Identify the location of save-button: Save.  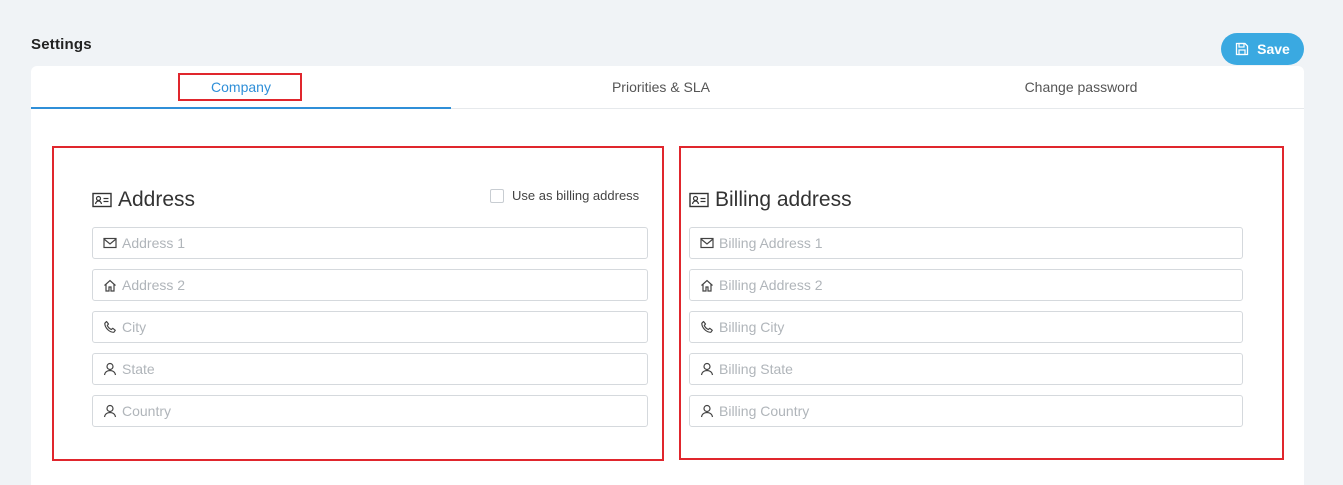
(1262, 49).